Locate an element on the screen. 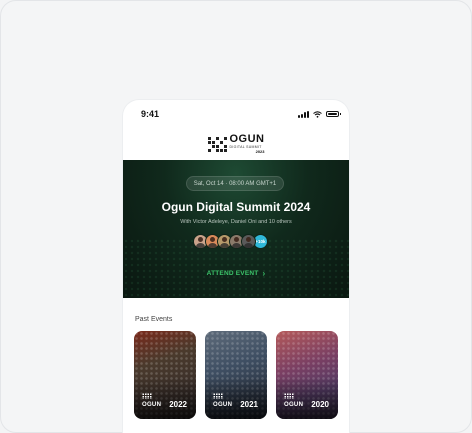  chevron-right-icon: › is located at coordinates (264, 273).